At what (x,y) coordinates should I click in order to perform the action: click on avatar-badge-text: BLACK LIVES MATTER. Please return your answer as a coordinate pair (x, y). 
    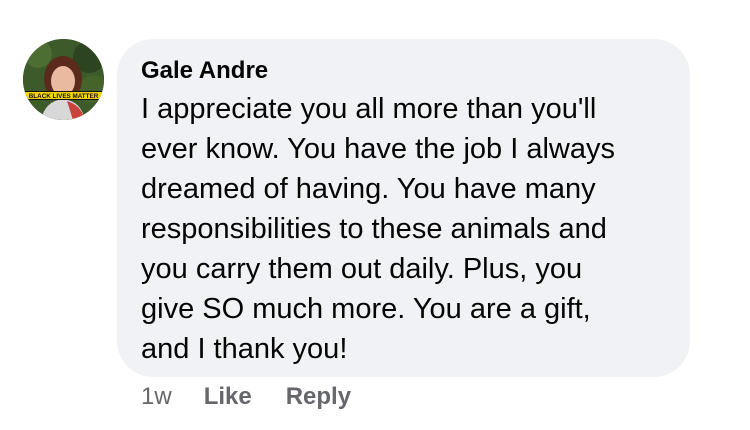
    Looking at the image, I should click on (64, 96).